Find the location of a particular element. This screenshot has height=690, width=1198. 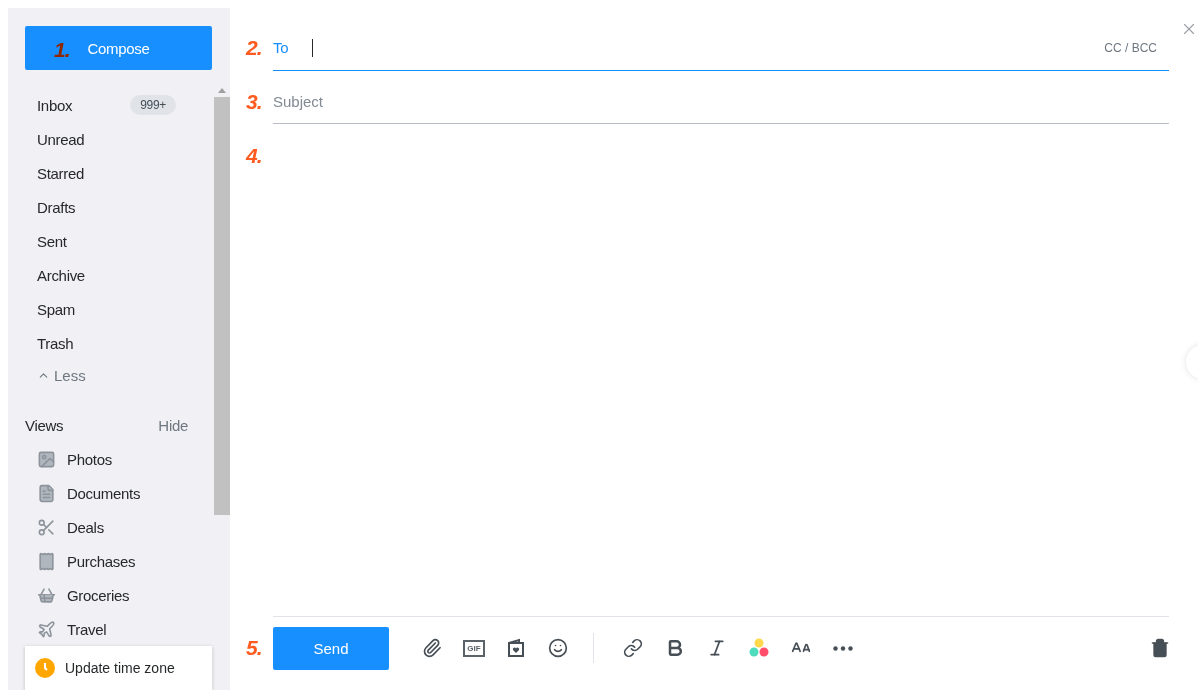

document-icon is located at coordinates (46, 493).